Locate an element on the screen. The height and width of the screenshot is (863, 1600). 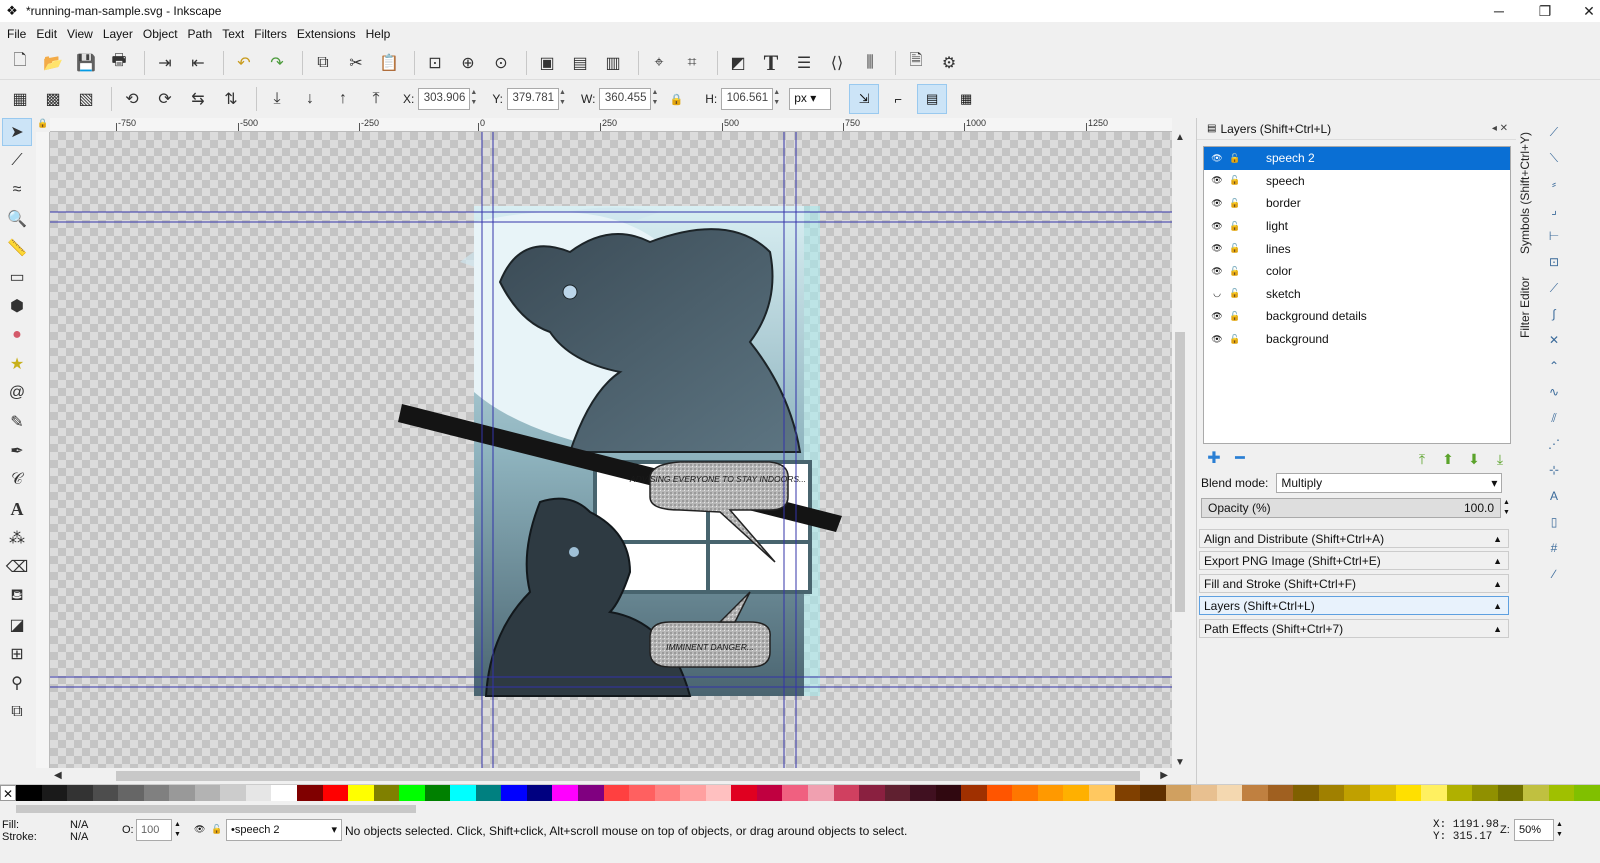
tweak-tool-icon: ≈ is located at coordinates (17, 190).